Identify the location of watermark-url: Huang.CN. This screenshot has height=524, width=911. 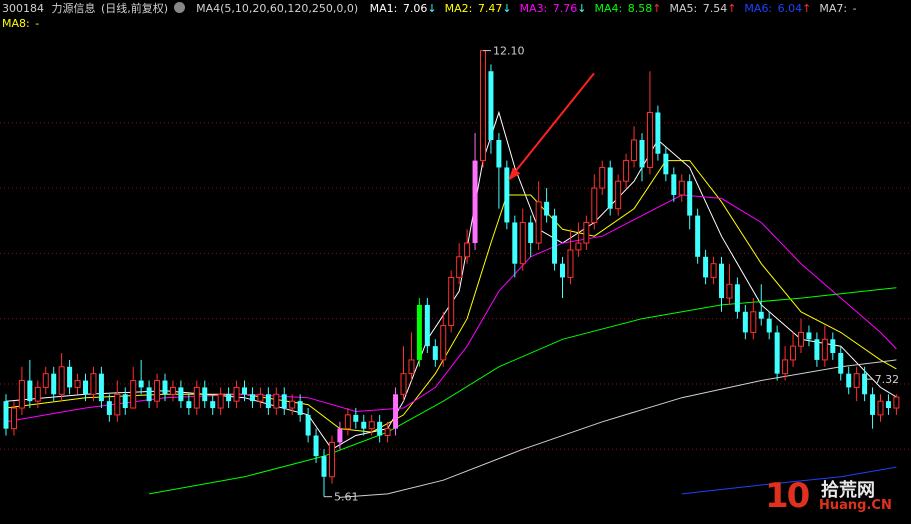
(855, 505).